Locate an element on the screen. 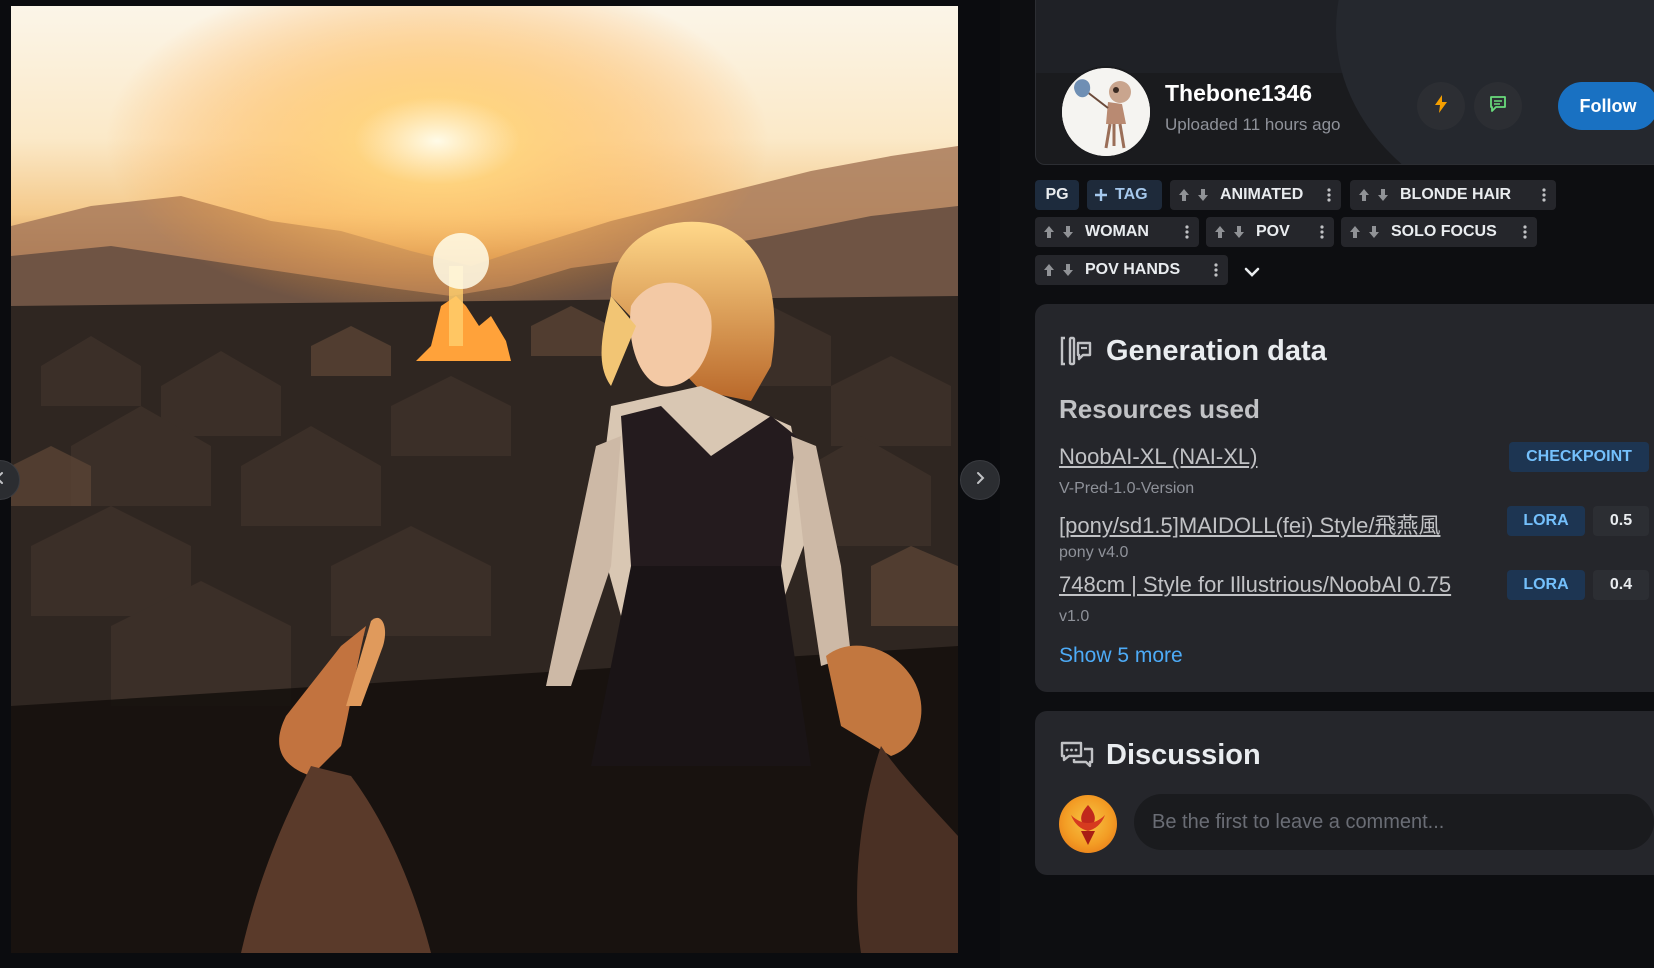  tag-label: POV HANDS is located at coordinates (1133, 269).